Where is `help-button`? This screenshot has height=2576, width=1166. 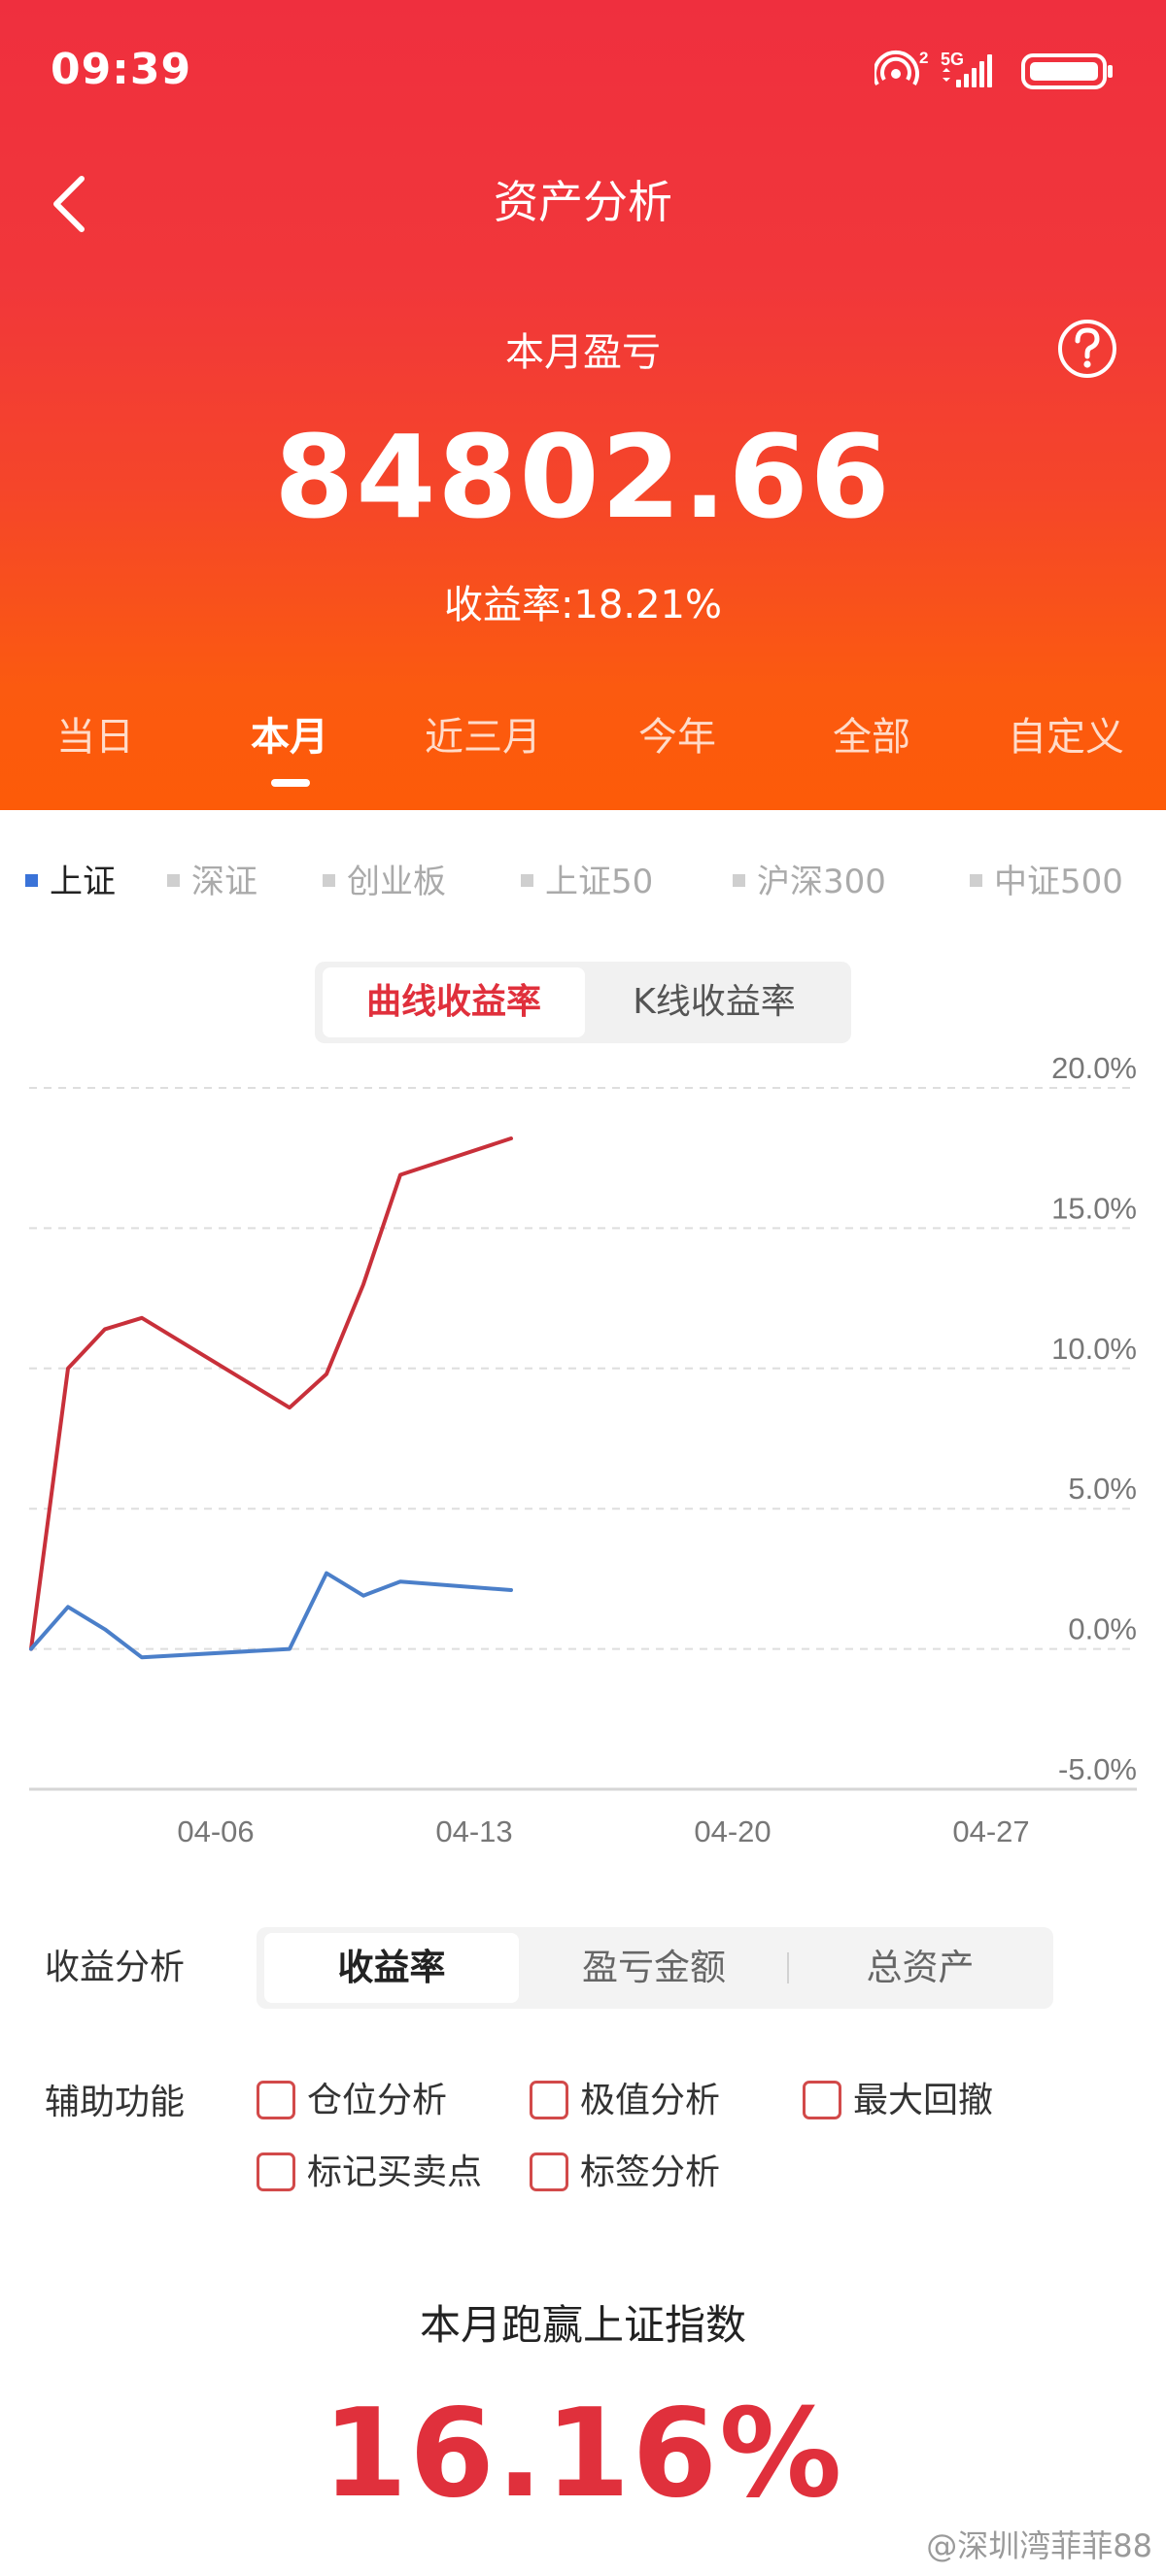
help-button is located at coordinates (1087, 349).